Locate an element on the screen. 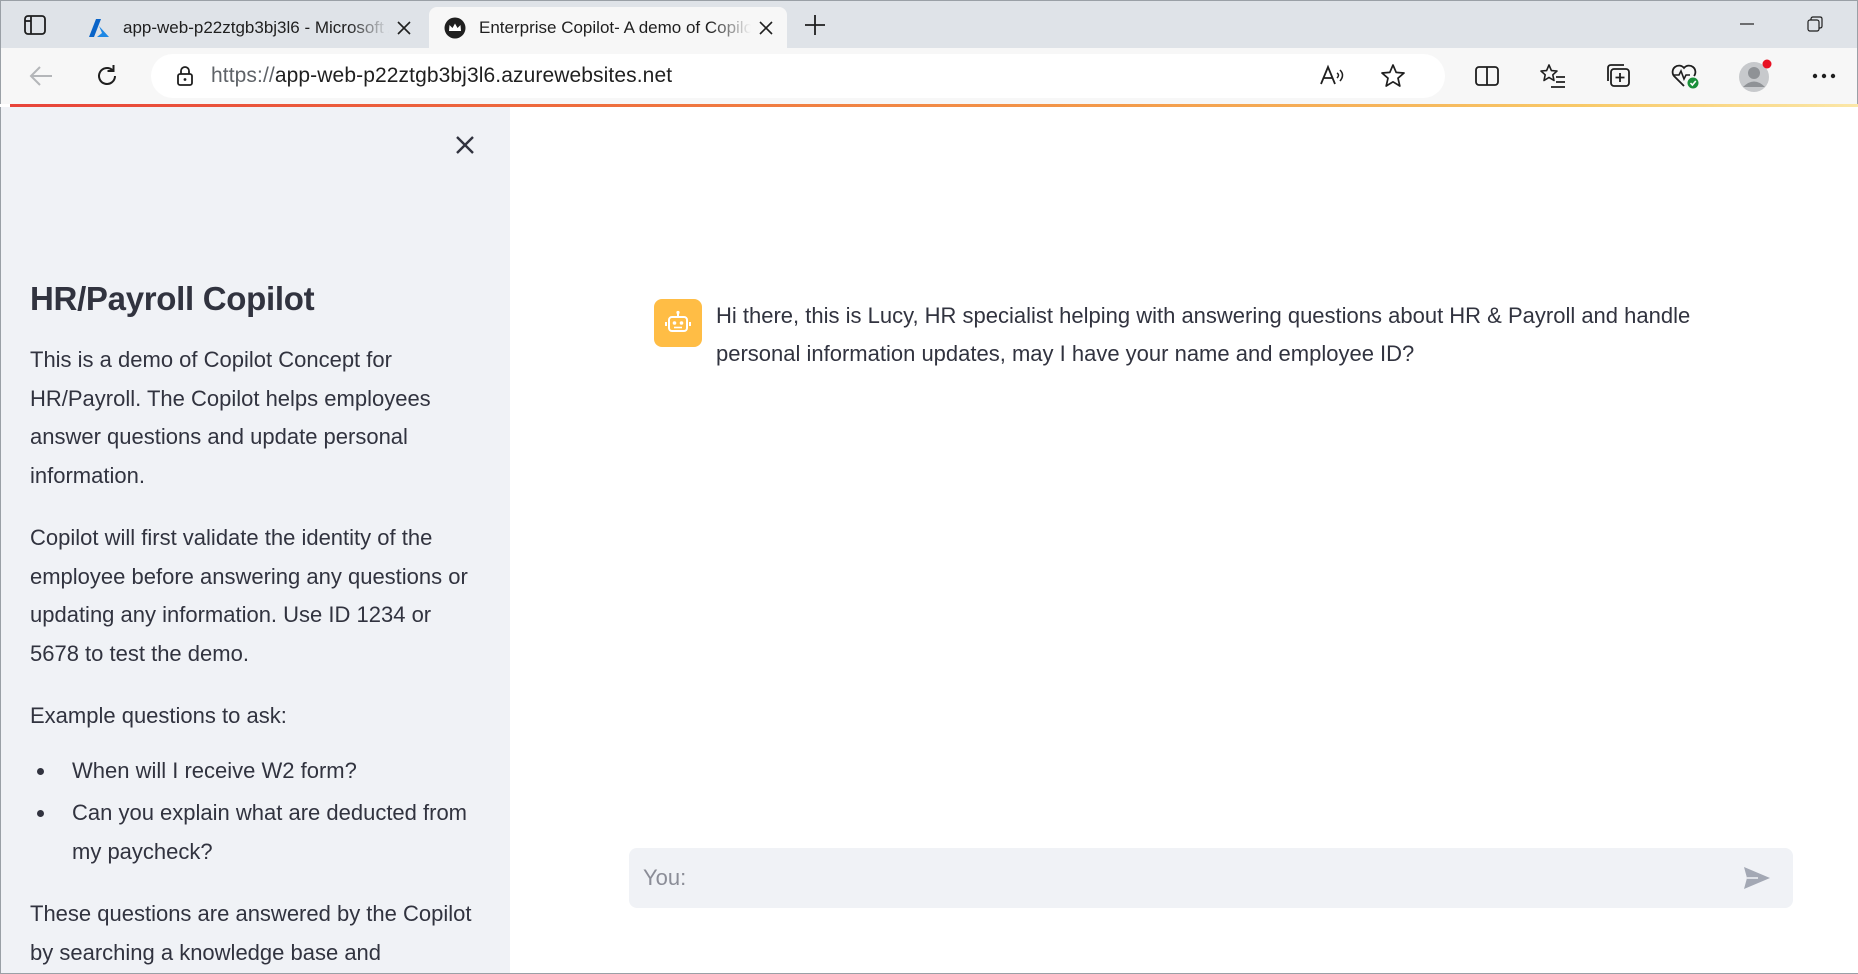 Image resolution: width=1858 pixels, height=974 pixels. list-item: When will I receive W2 form? is located at coordinates (256, 771).